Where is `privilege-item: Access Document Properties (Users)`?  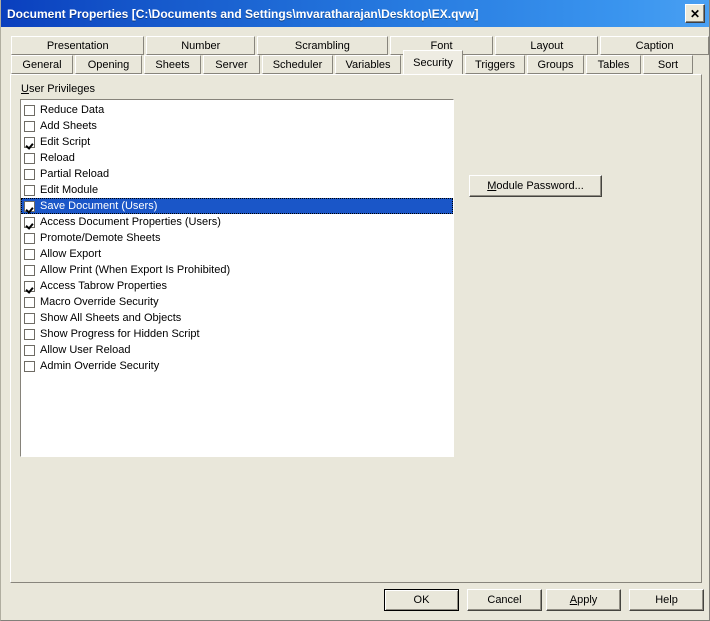 privilege-item: Access Document Properties (Users) is located at coordinates (237, 222).